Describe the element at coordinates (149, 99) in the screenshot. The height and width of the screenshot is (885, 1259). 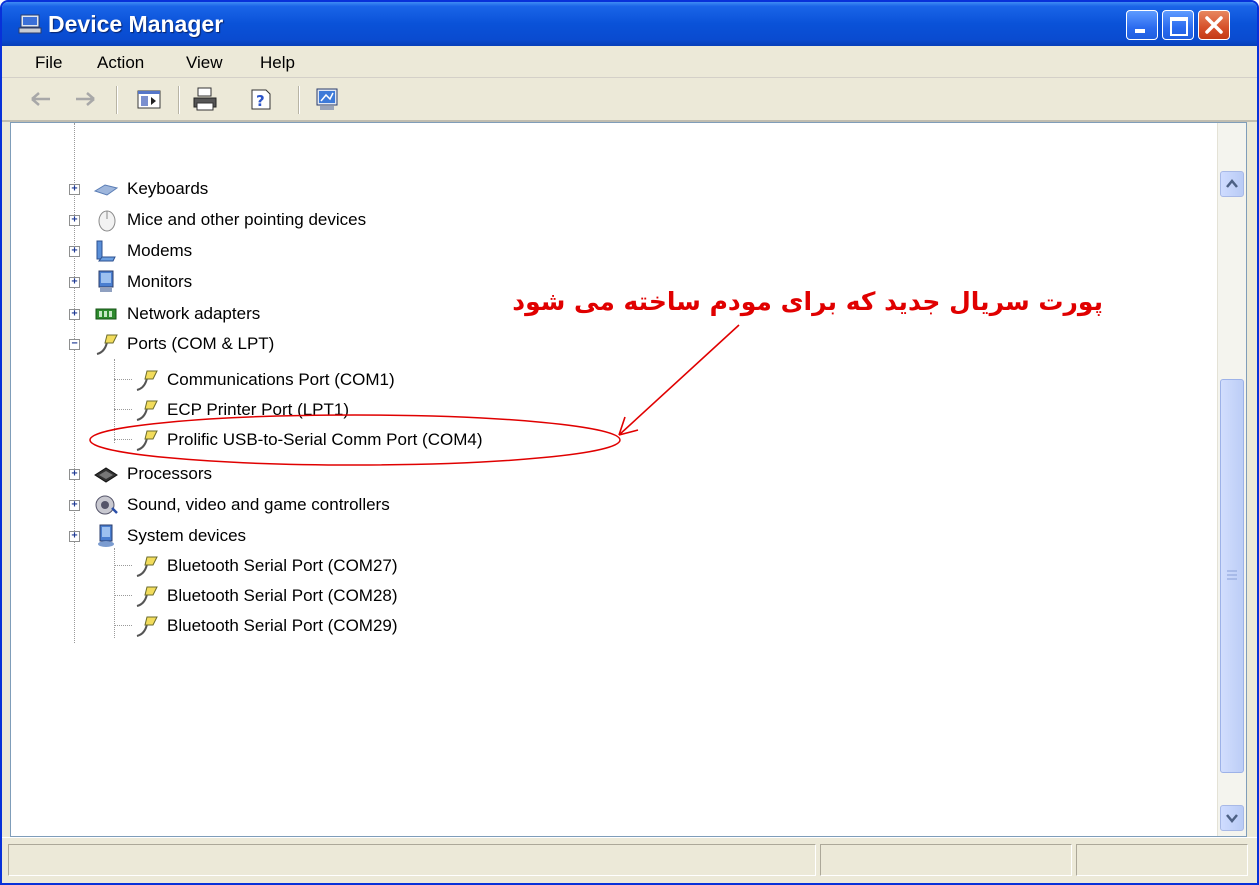
I see `show-hide-console-tree-icon` at that location.